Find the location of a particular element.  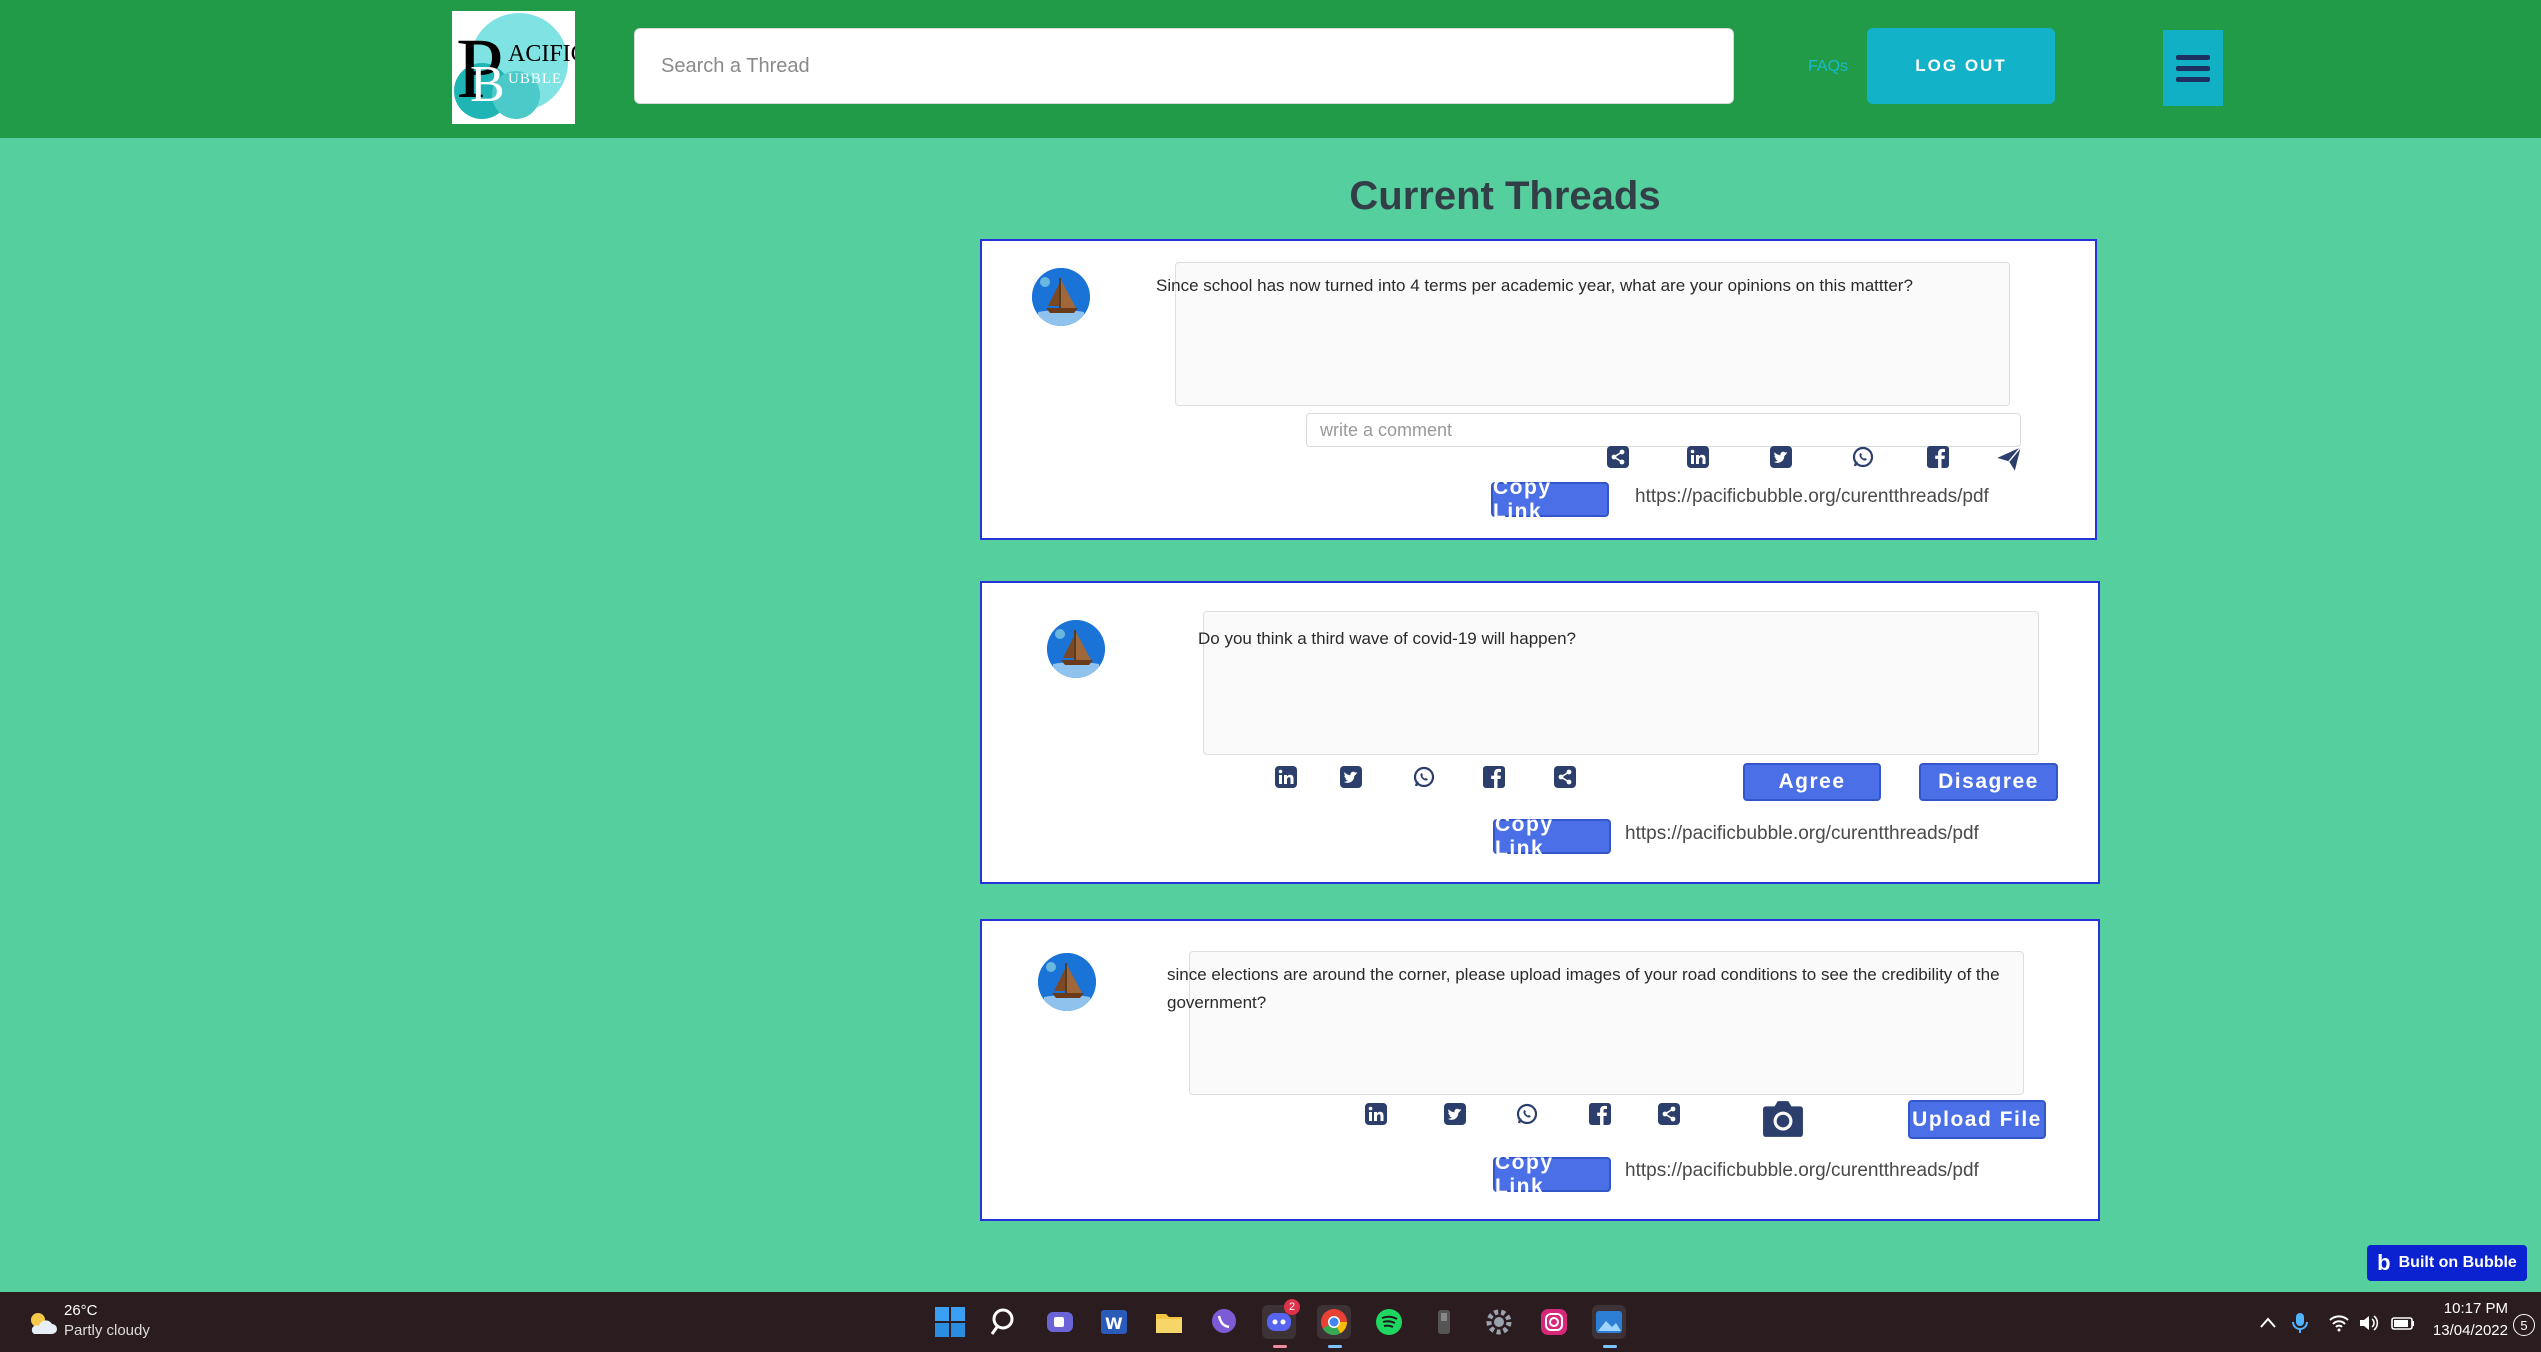

chrome-running-indicator is located at coordinates (1335, 1346).